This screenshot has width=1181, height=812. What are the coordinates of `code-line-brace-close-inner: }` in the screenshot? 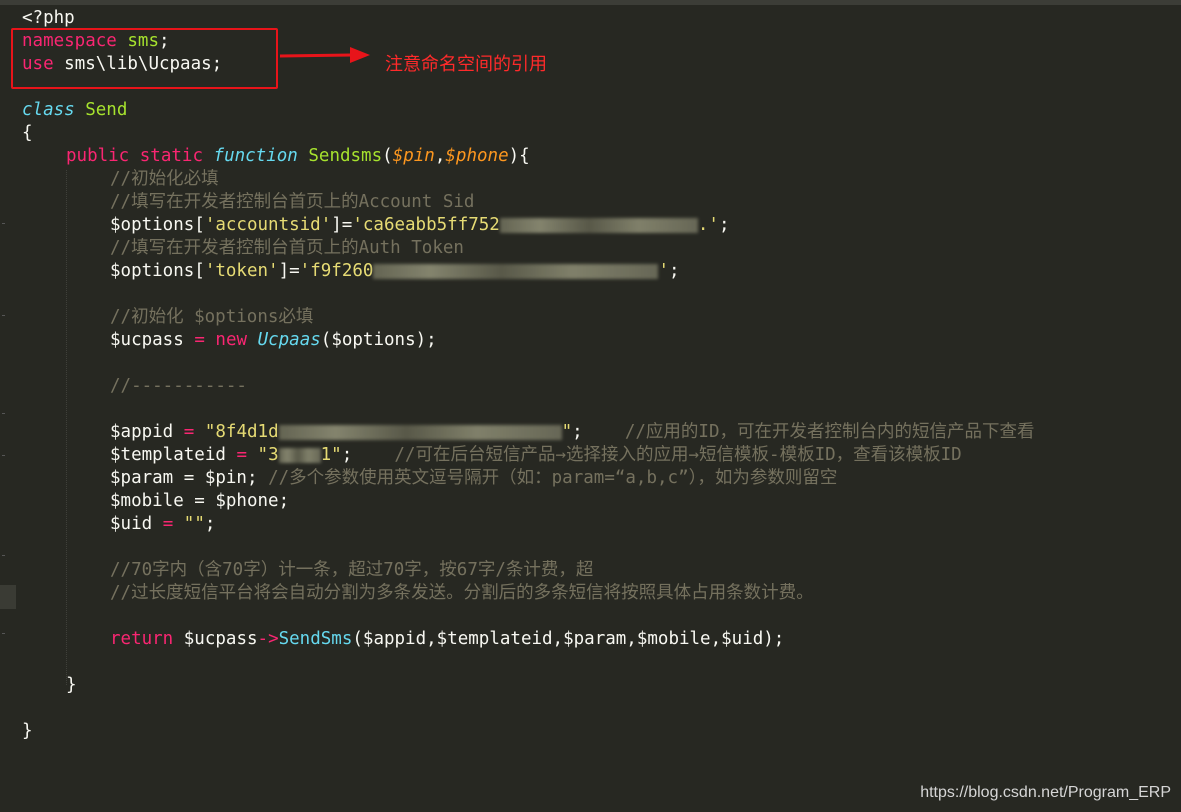 It's located at (71, 685).